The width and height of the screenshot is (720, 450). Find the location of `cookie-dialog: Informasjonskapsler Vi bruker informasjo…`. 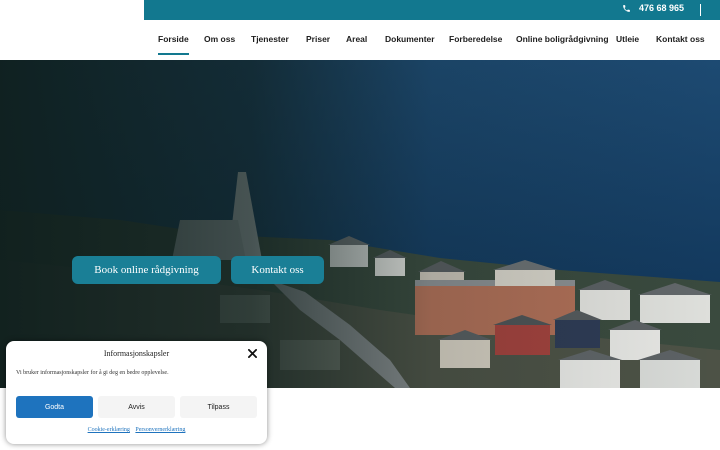

cookie-dialog: Informasjonskapsler Vi bruker informasjo… is located at coordinates (136, 392).